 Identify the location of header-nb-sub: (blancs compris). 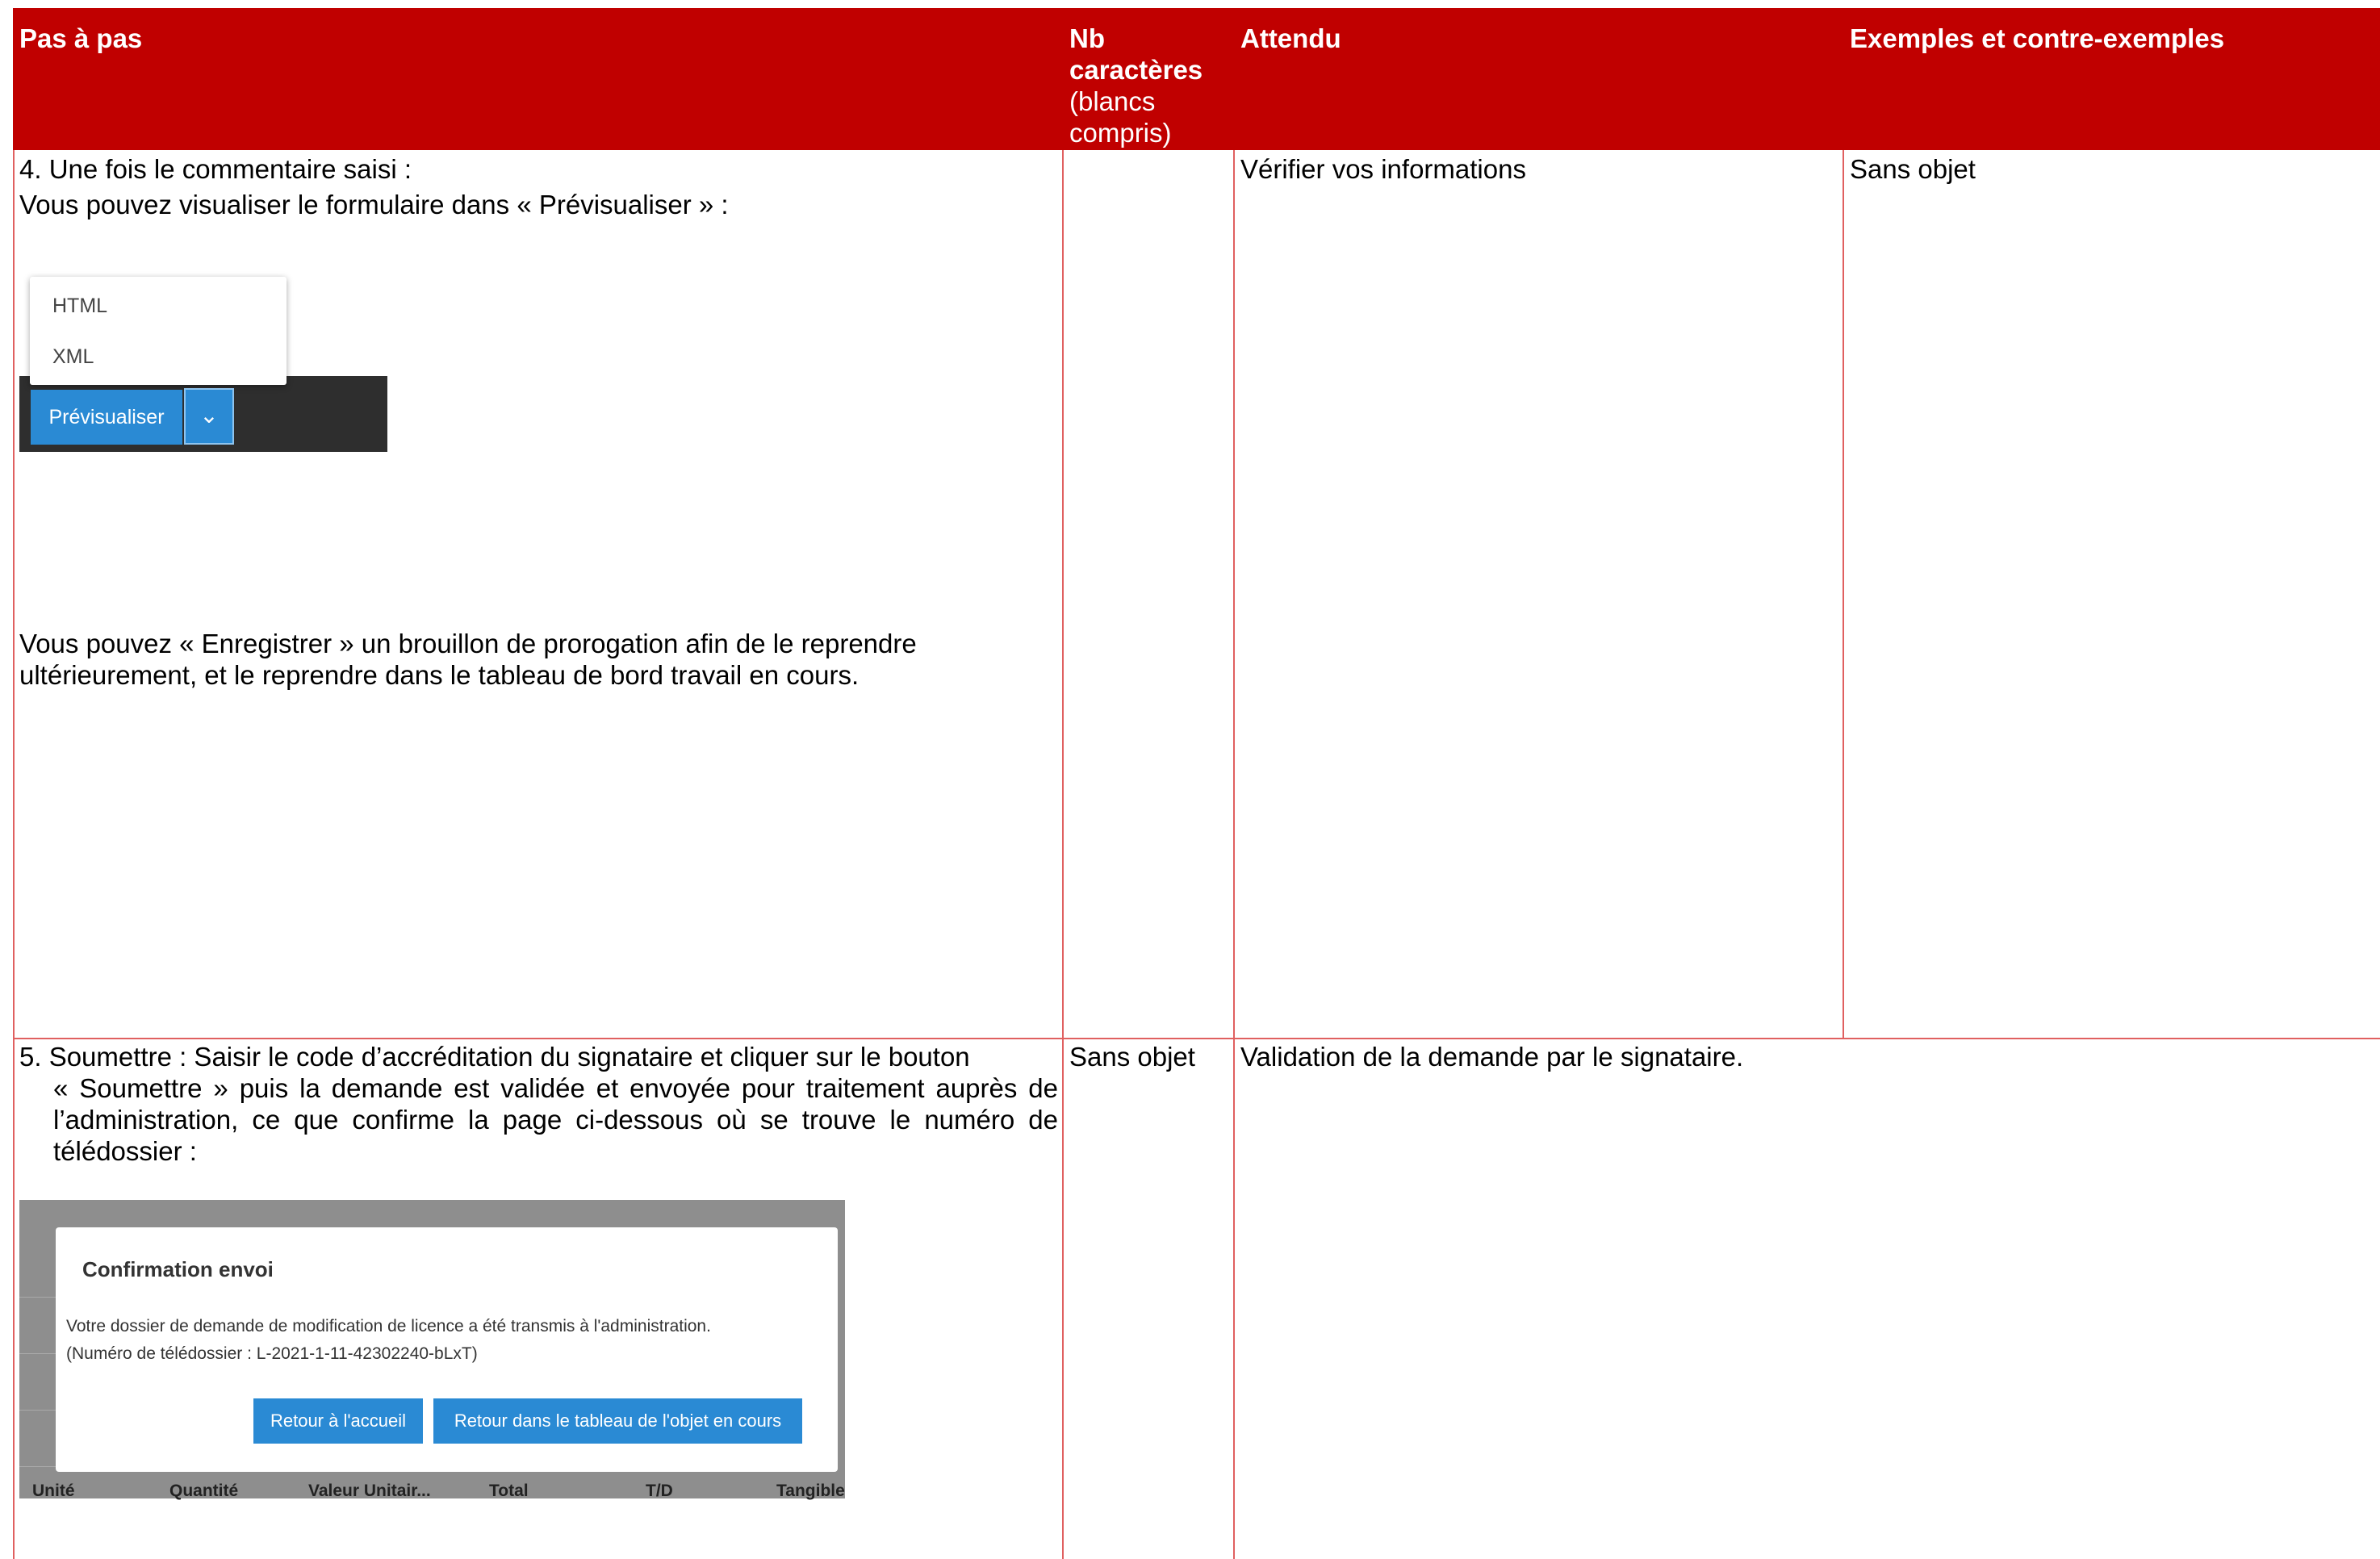
(1120, 117).